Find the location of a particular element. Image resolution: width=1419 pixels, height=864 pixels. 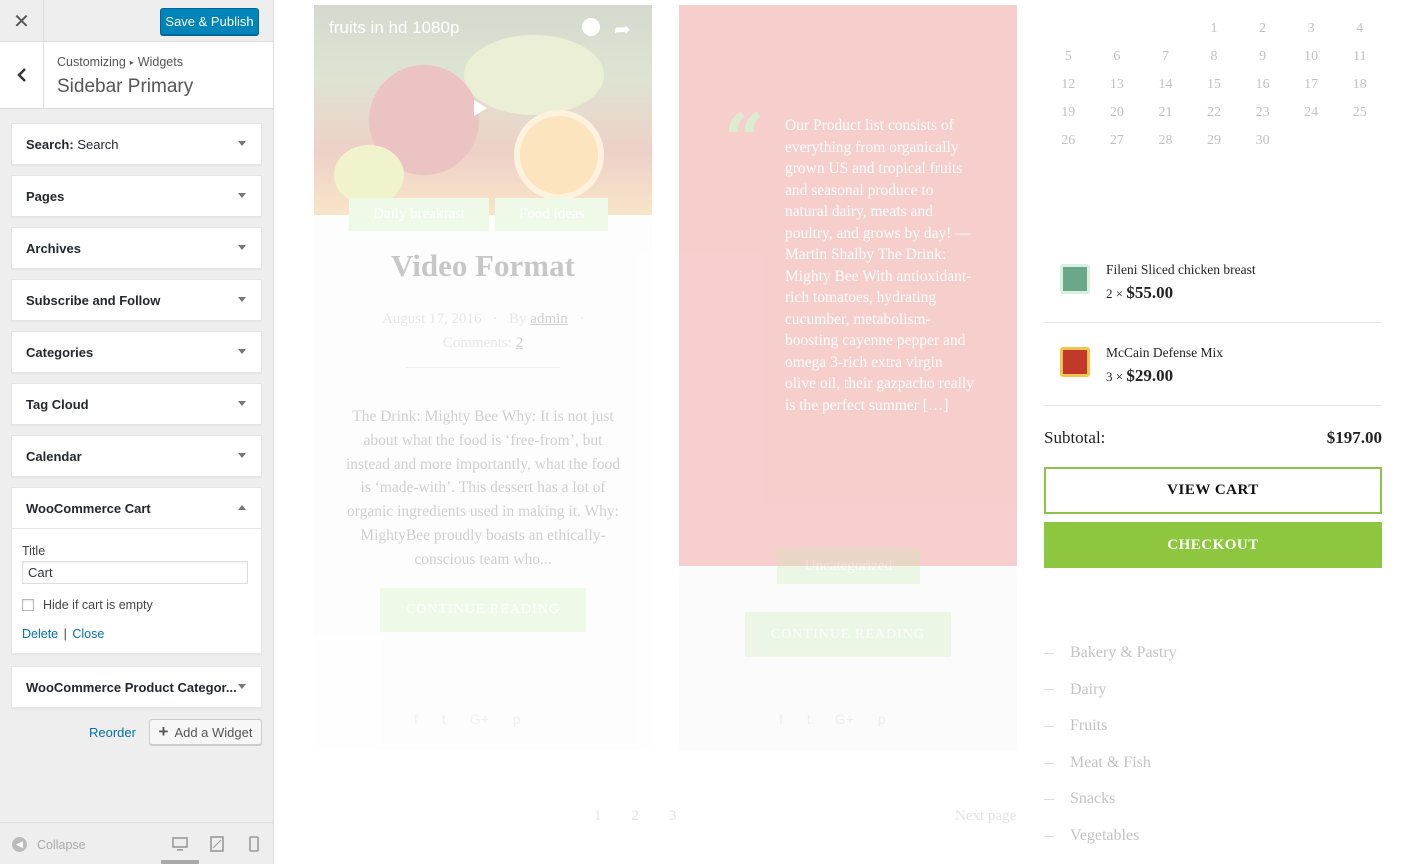

hide-if-empty-checkbox is located at coordinates (28, 605).